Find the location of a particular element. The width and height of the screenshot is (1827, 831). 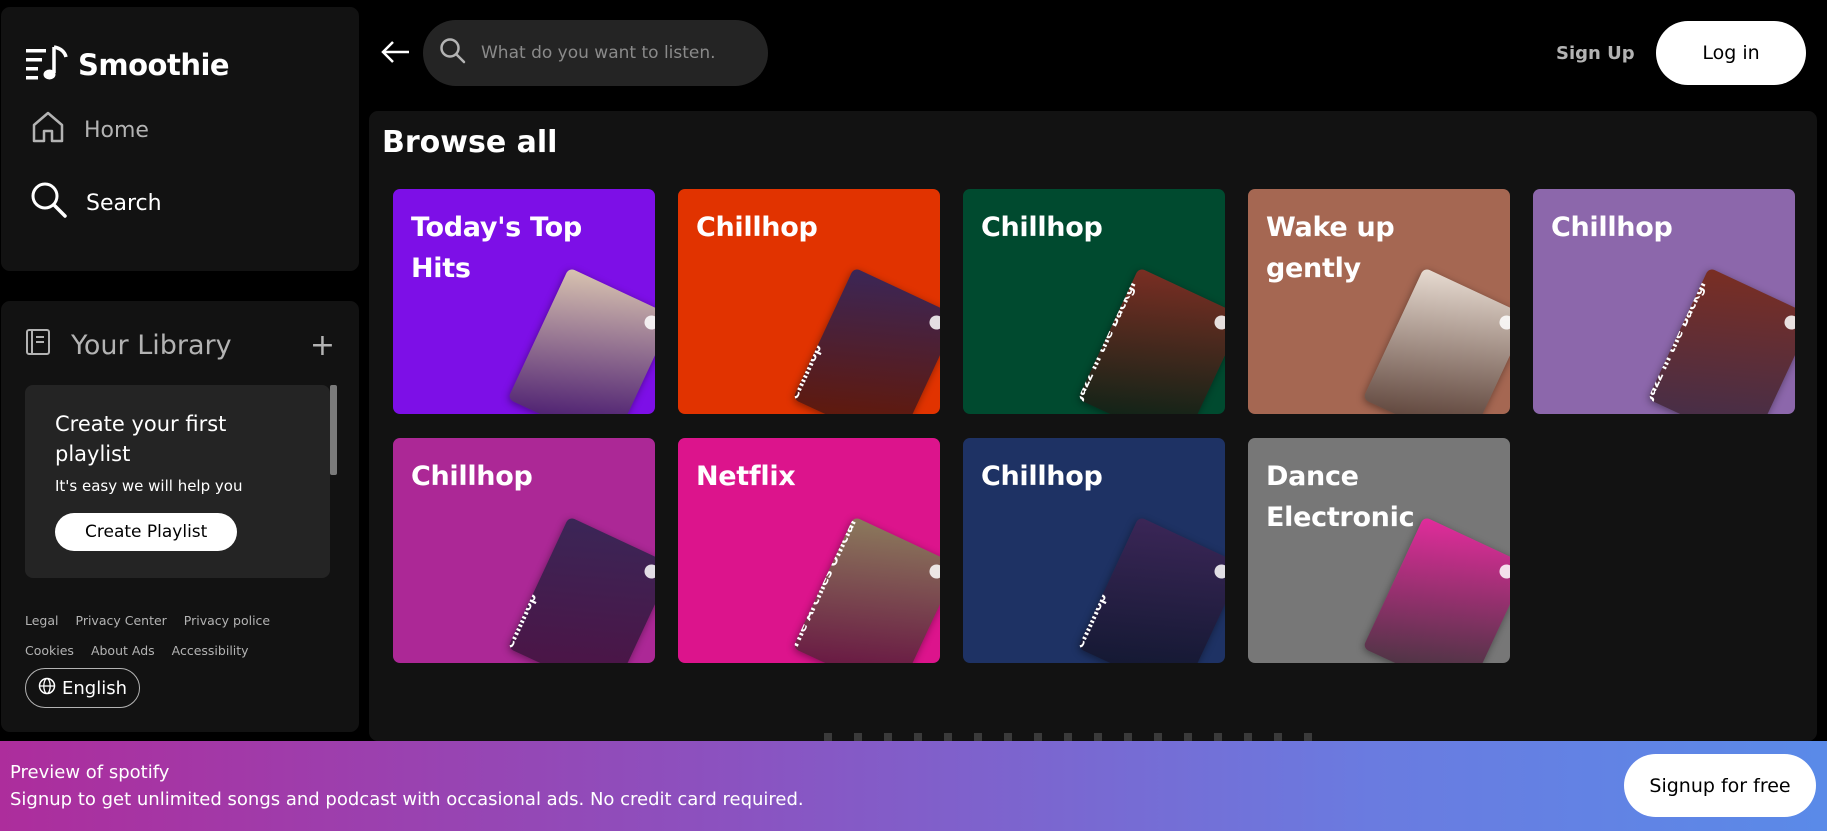

genre-card: Netflix The Archies Official Playl is located at coordinates (809, 550).